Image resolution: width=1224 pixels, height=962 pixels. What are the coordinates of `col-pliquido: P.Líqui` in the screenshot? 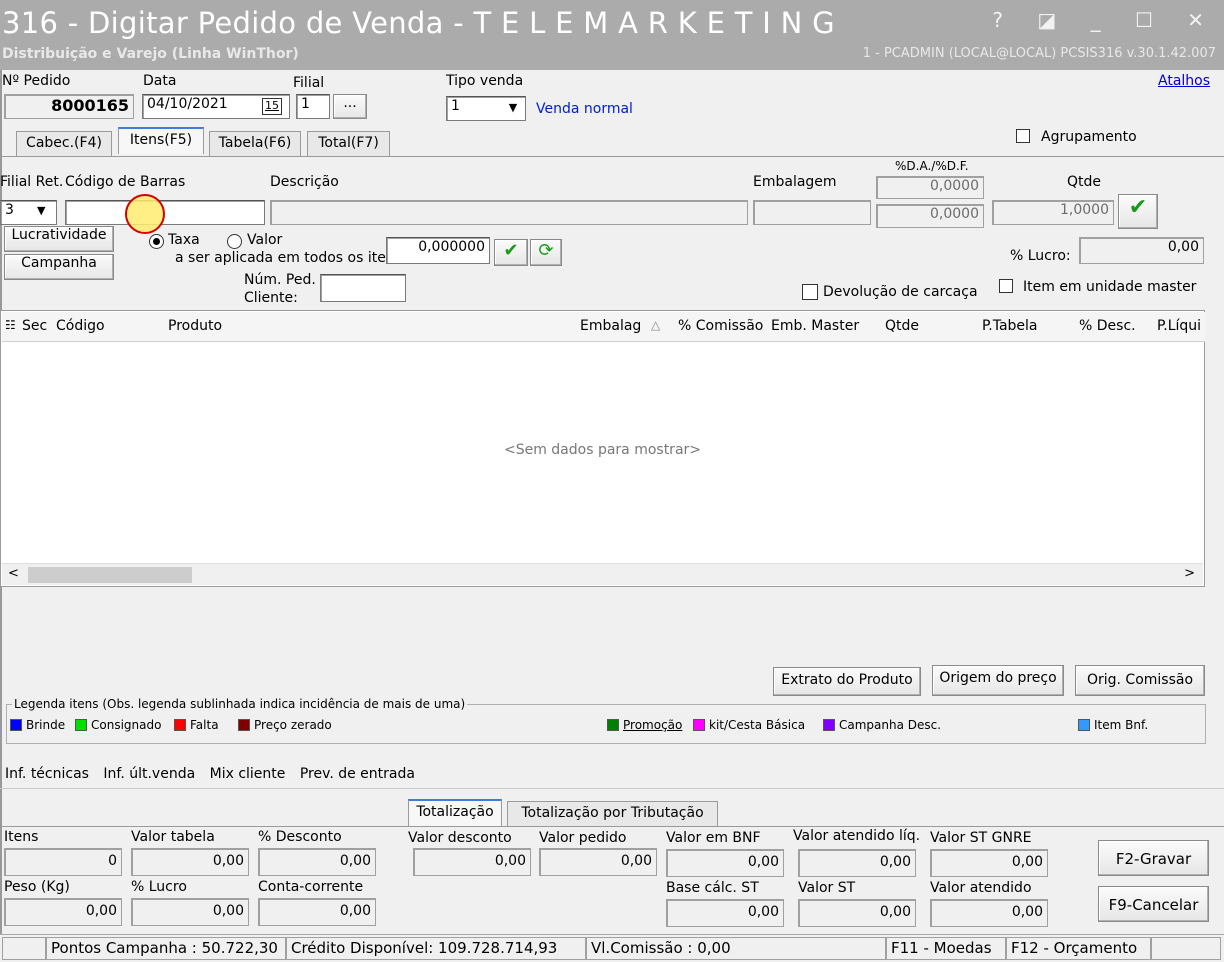 It's located at (1179, 326).